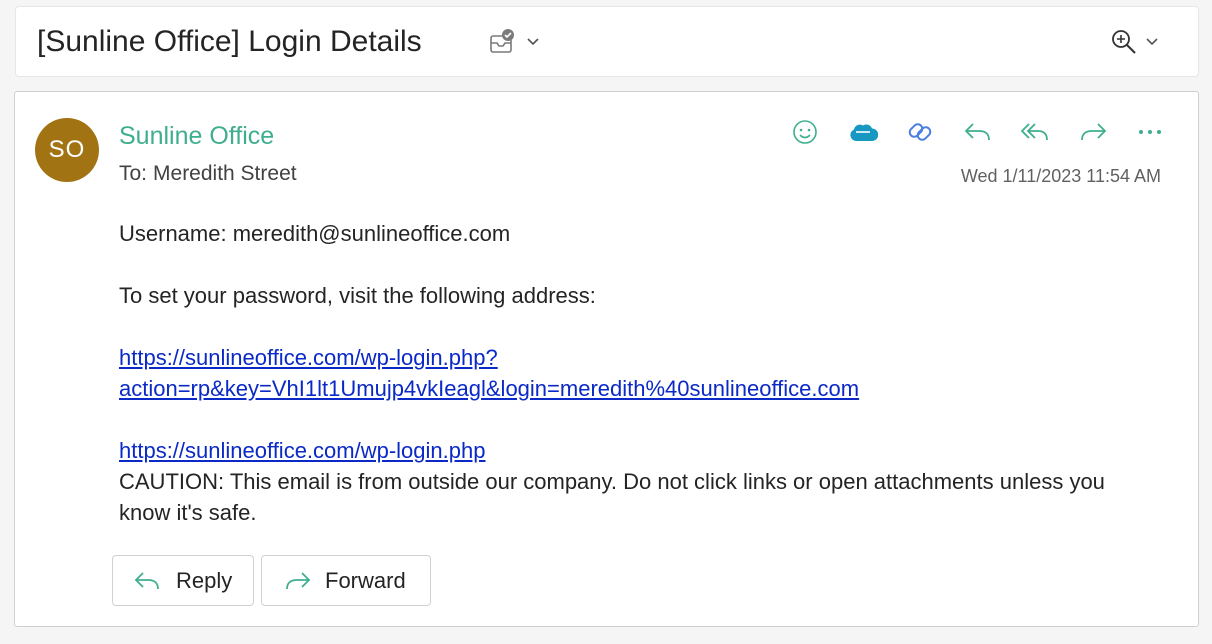 Image resolution: width=1212 pixels, height=644 pixels. Describe the element at coordinates (315, 233) in the screenshot. I see `username-line: Username: meredith@sunlineoffice.com` at that location.